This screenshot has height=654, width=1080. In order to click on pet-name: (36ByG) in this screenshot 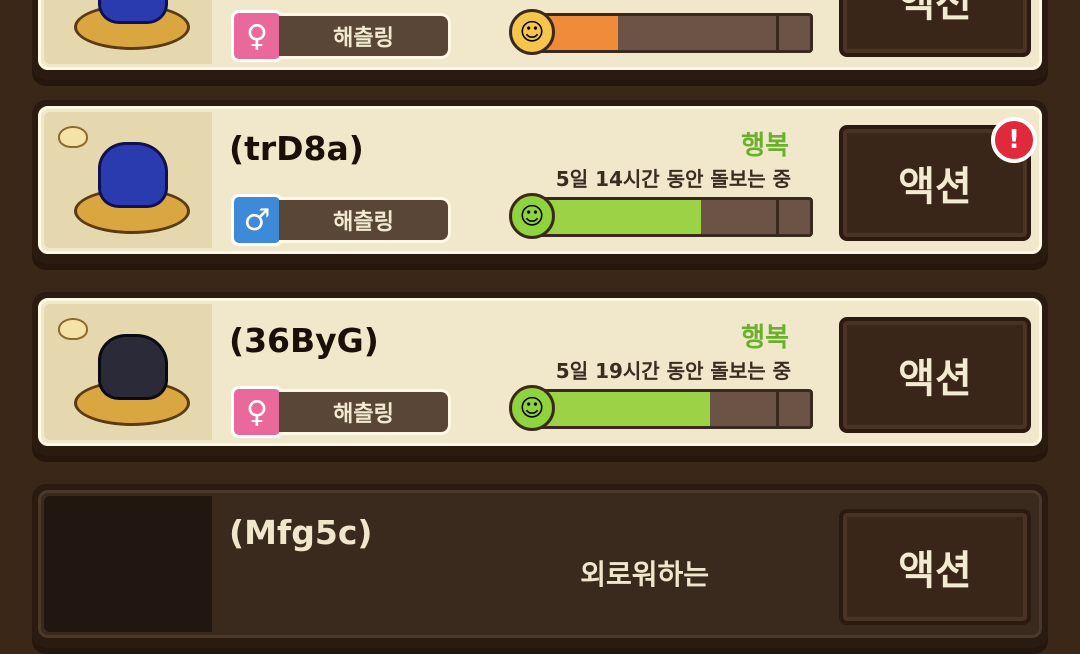, I will do `click(304, 340)`.